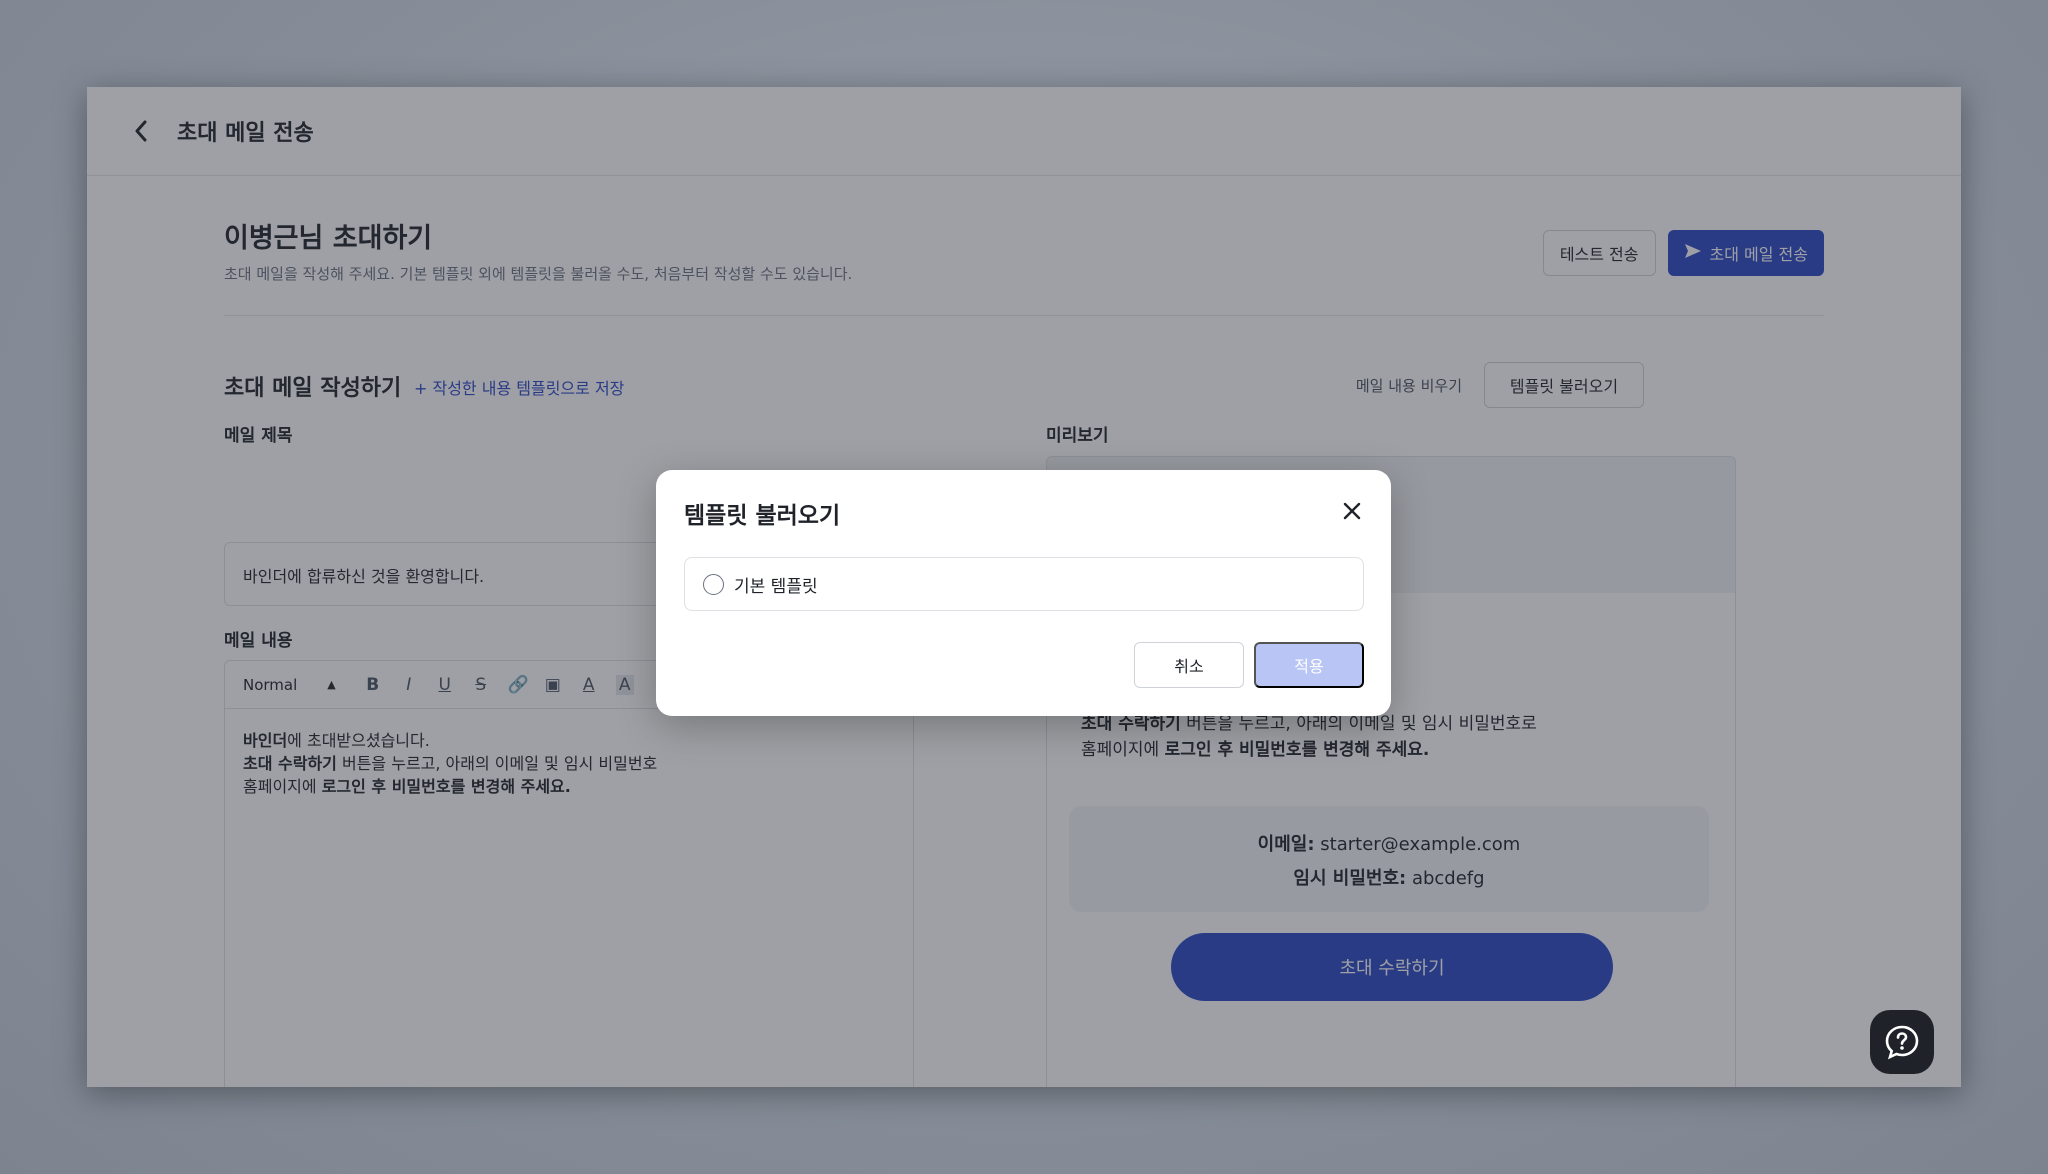 This screenshot has width=2048, height=1174. I want to click on radio-button, so click(713, 584).